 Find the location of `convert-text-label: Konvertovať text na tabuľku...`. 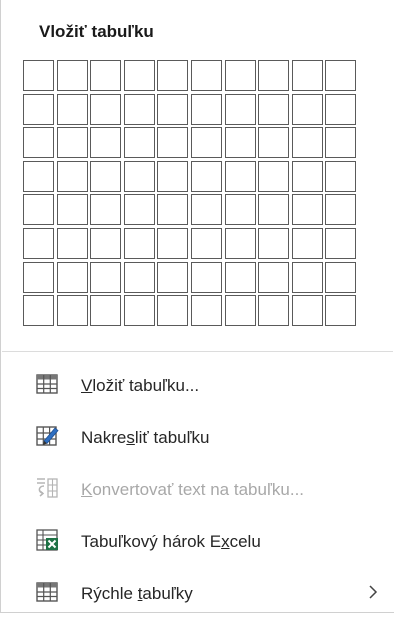

convert-text-label: Konvertovať text na tabuľku... is located at coordinates (193, 489).